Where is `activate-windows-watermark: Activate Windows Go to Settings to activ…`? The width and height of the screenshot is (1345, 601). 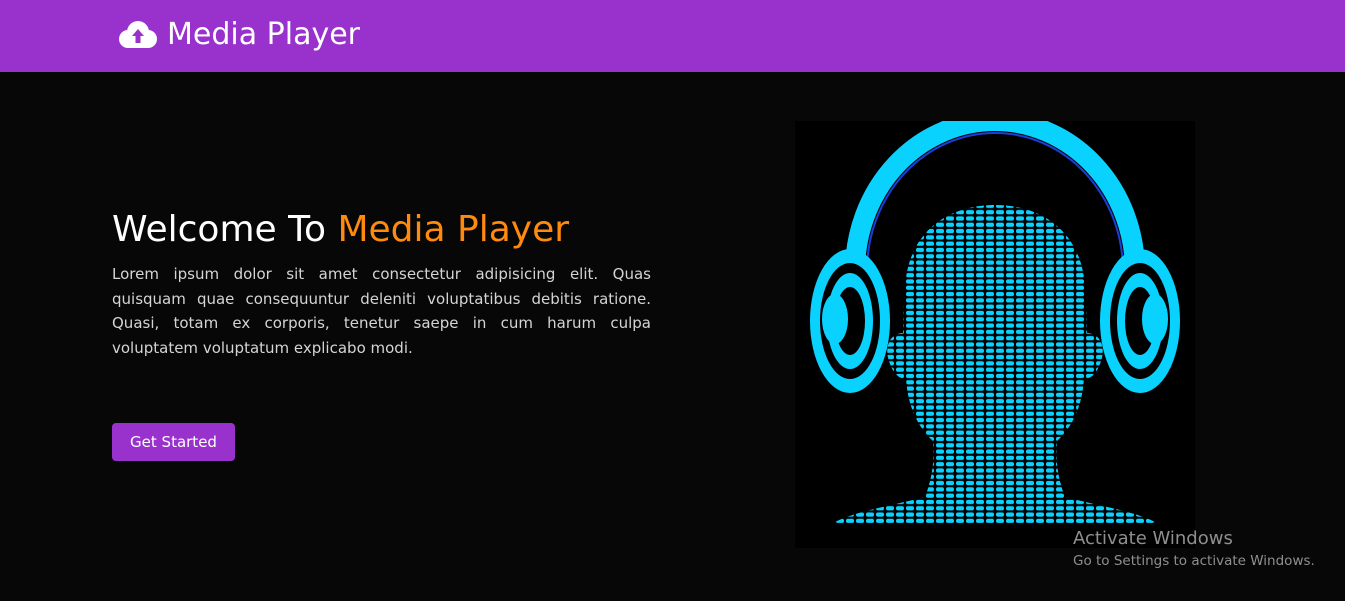
activate-windows-watermark: Activate Windows Go to Settings to activ… is located at coordinates (1194, 549).